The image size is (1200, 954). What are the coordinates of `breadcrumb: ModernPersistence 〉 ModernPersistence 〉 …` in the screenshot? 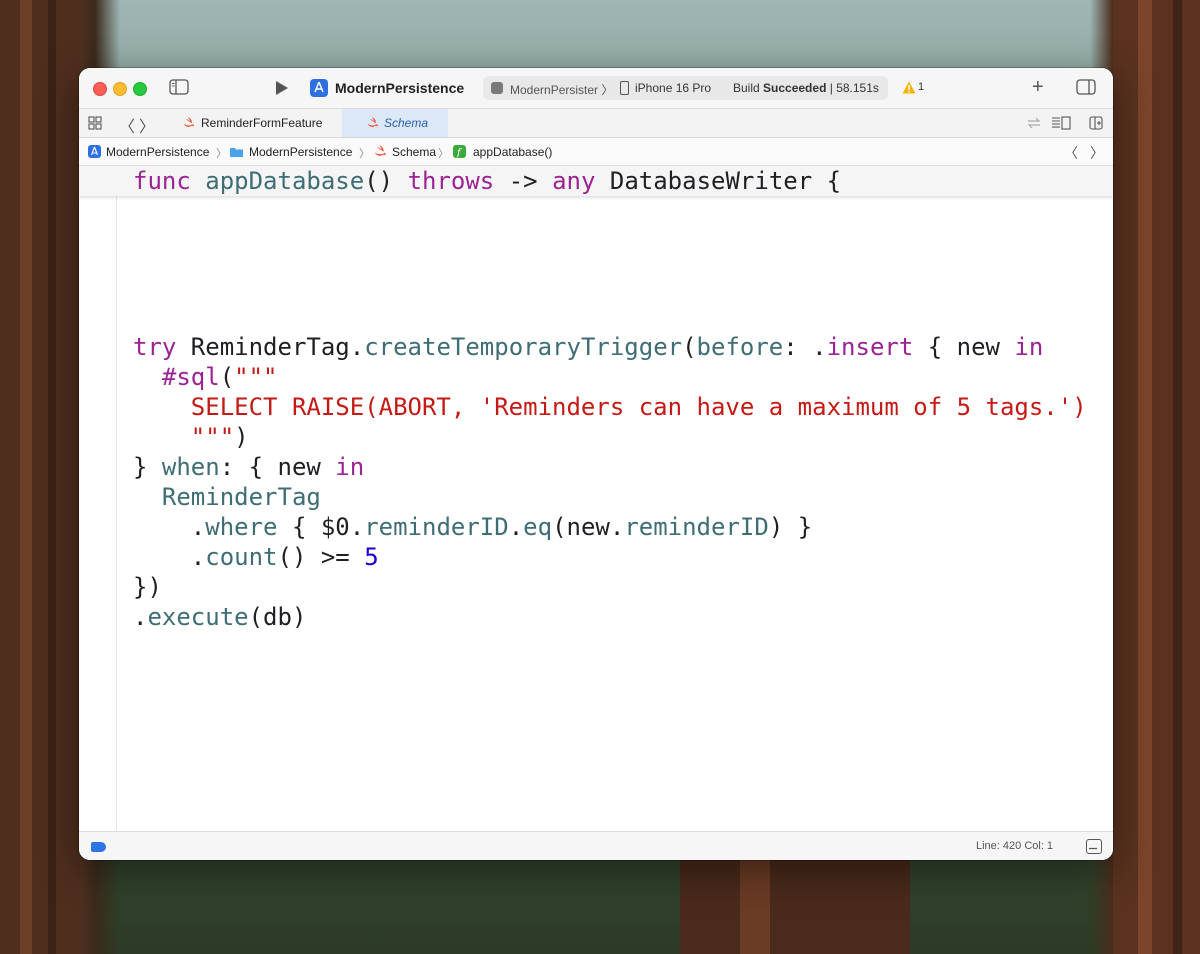 It's located at (596, 152).